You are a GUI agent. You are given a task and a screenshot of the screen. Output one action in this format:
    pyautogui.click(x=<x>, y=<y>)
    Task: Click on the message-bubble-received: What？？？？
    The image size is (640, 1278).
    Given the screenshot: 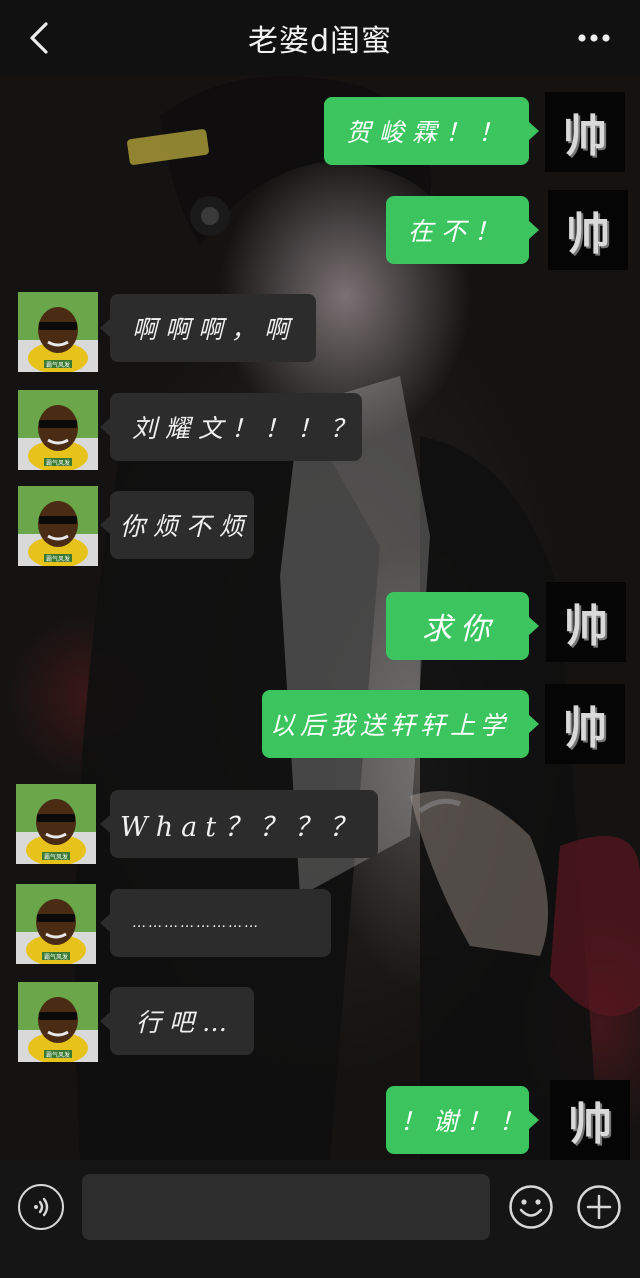 What is the action you would take?
    pyautogui.click(x=244, y=824)
    